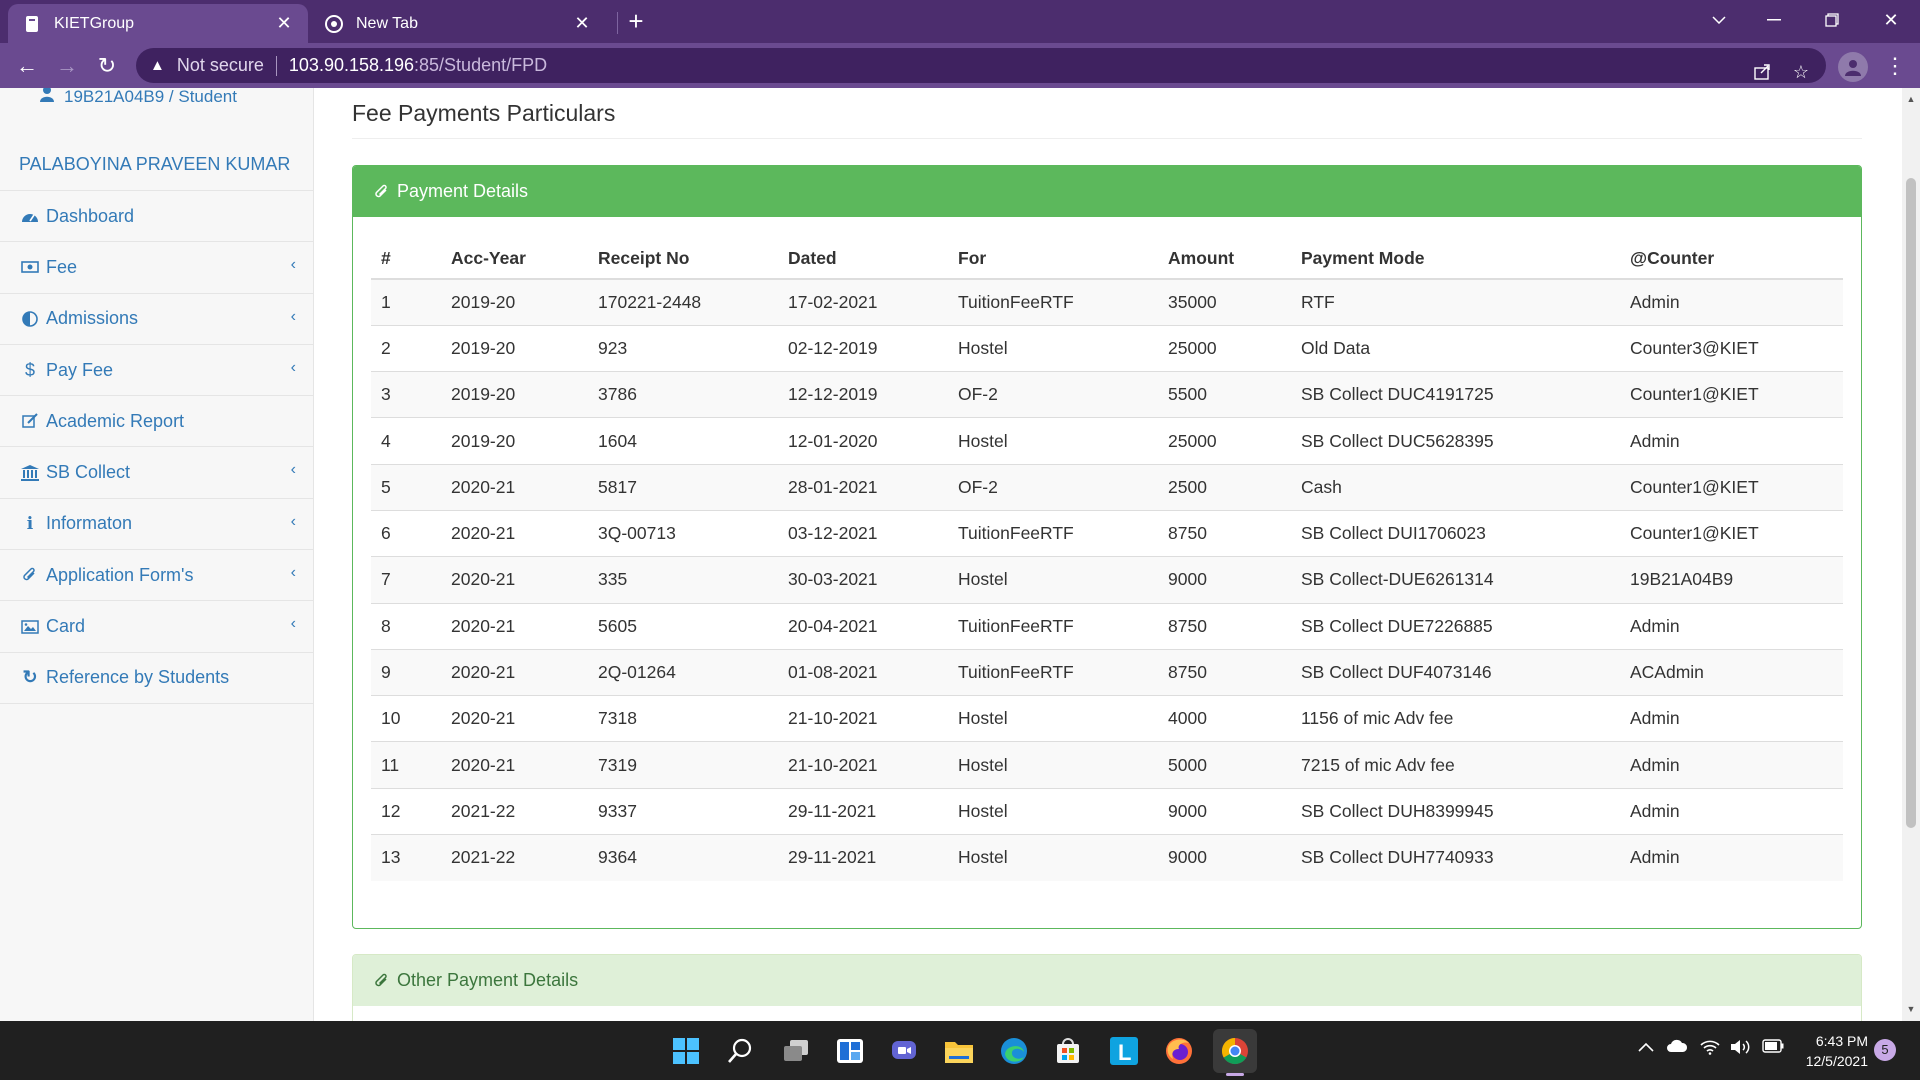 Image resolution: width=1920 pixels, height=1080 pixels. What do you see at coordinates (157, 319) in the screenshot?
I see `sidebar-item-admissions: Admissions ‹` at bounding box center [157, 319].